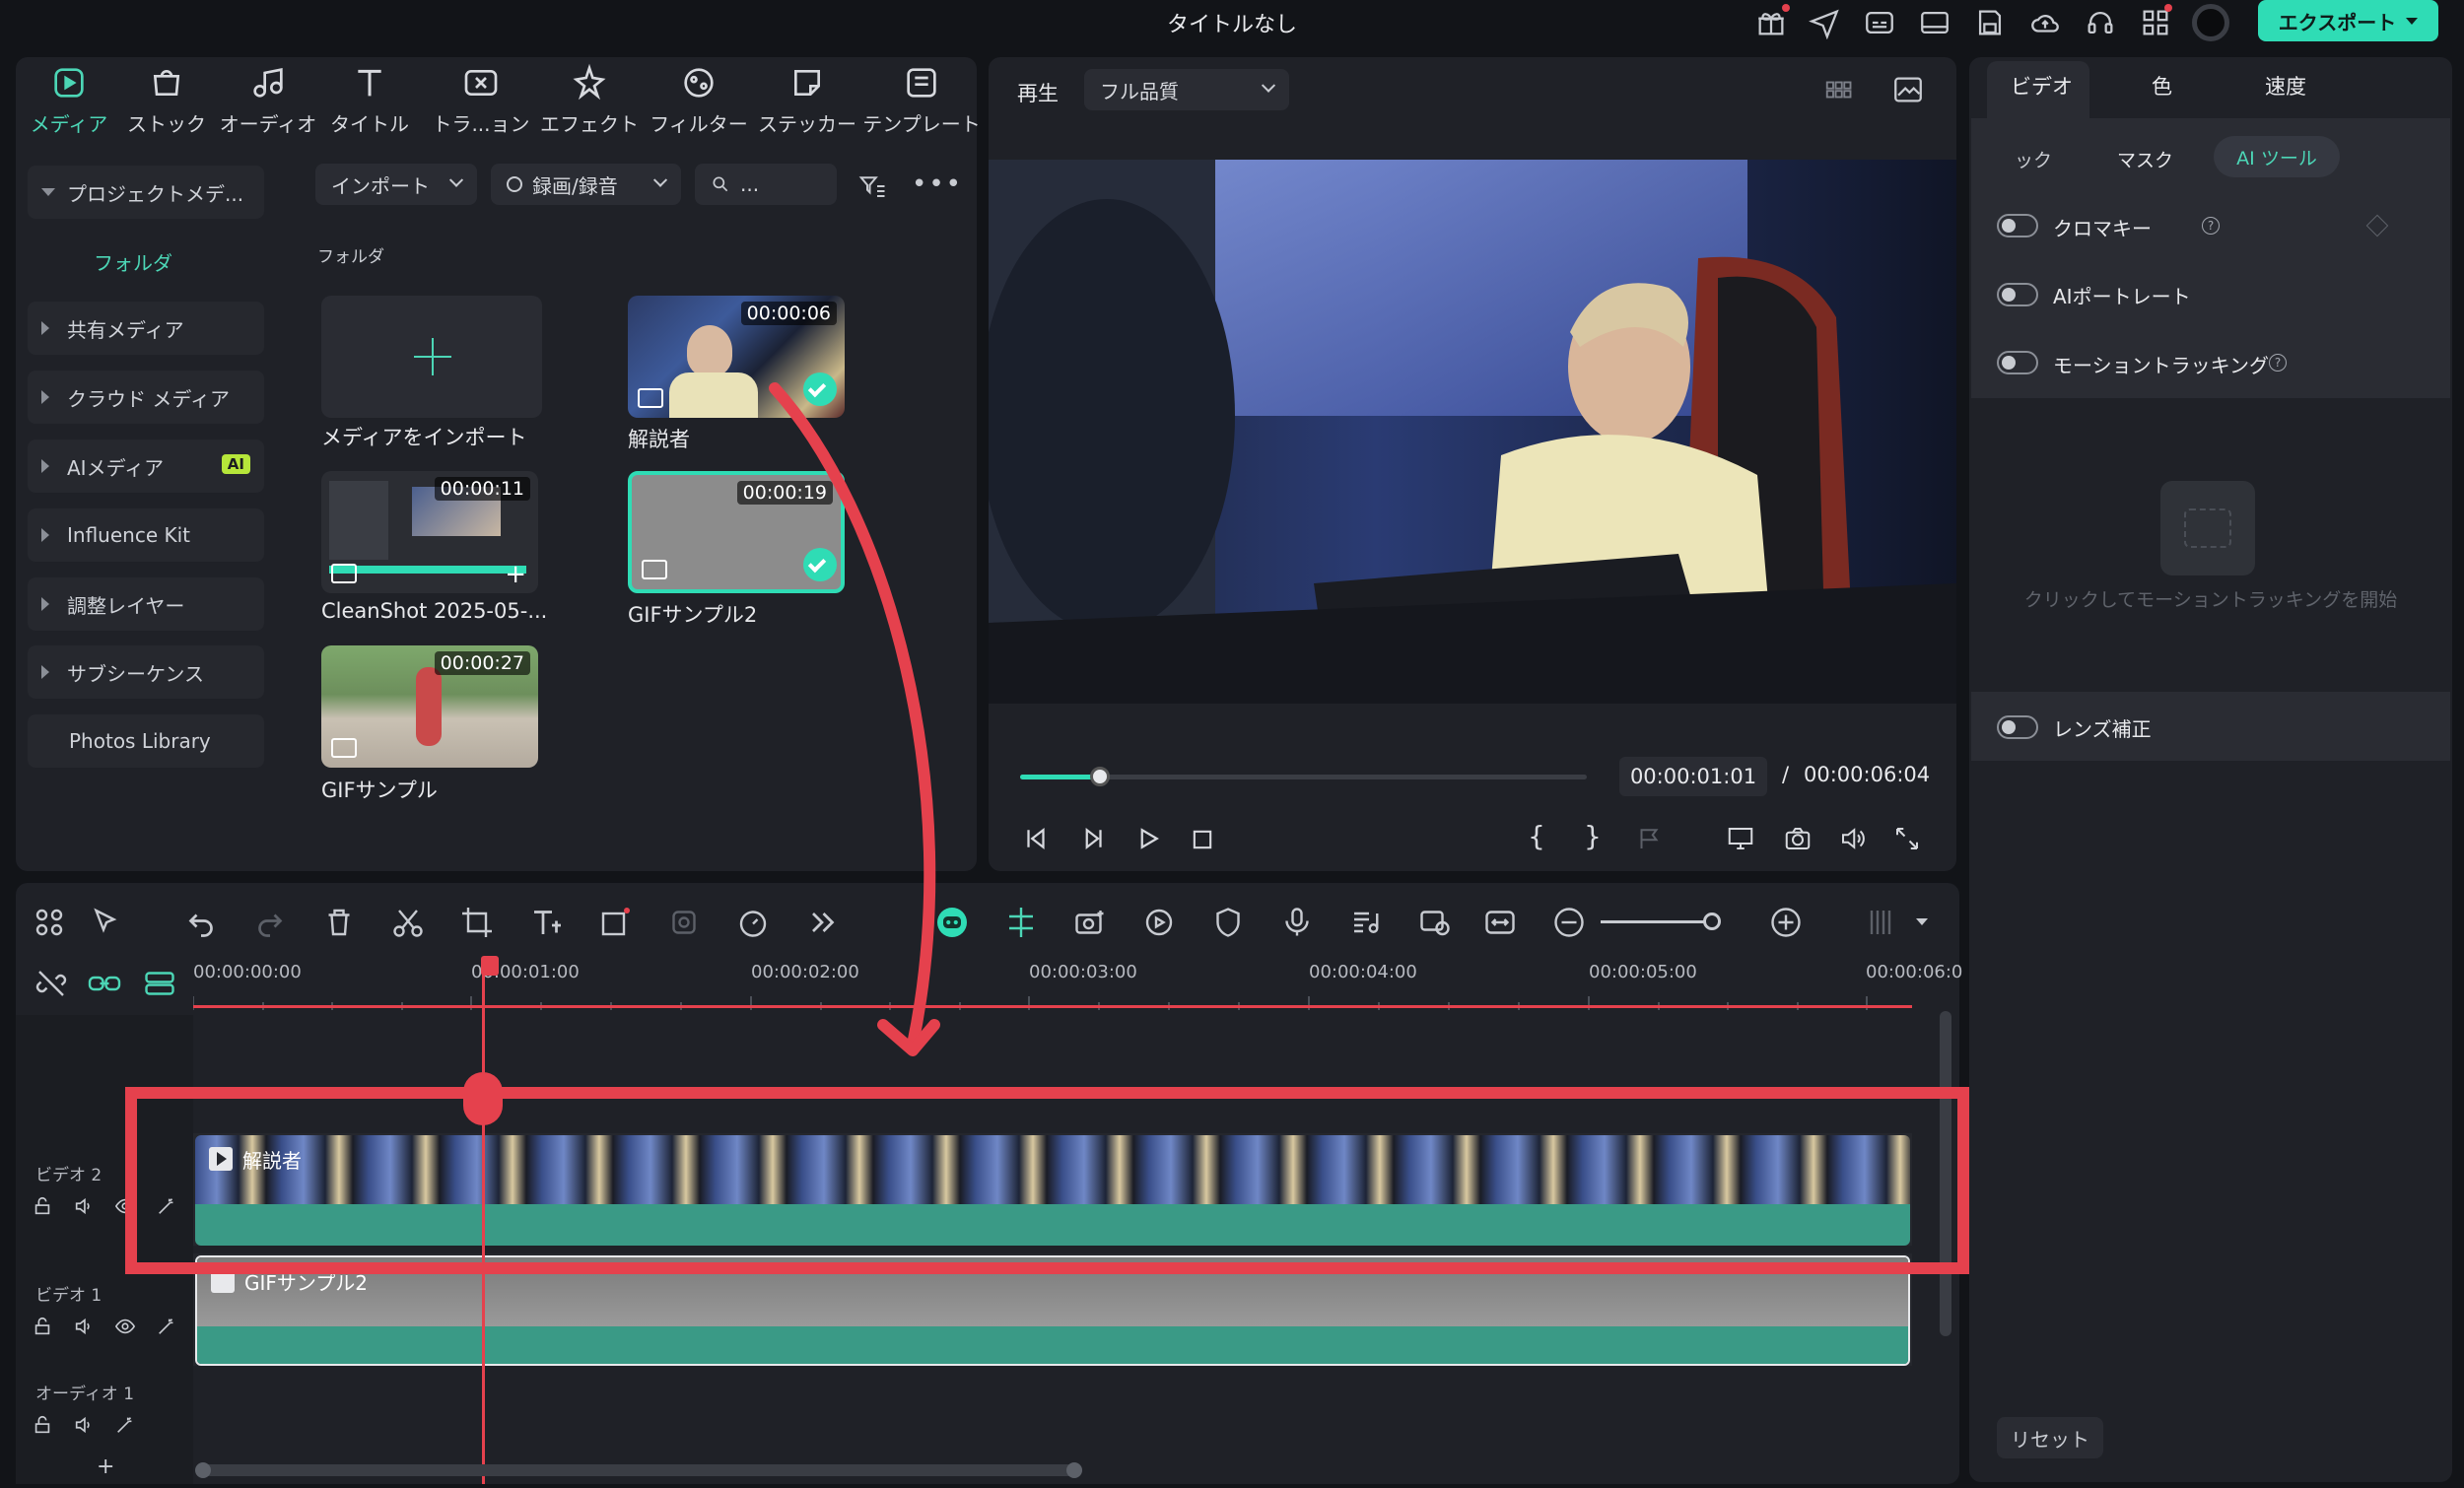  Describe the element at coordinates (937, 184) in the screenshot. I see `more-options-icon: •••` at that location.